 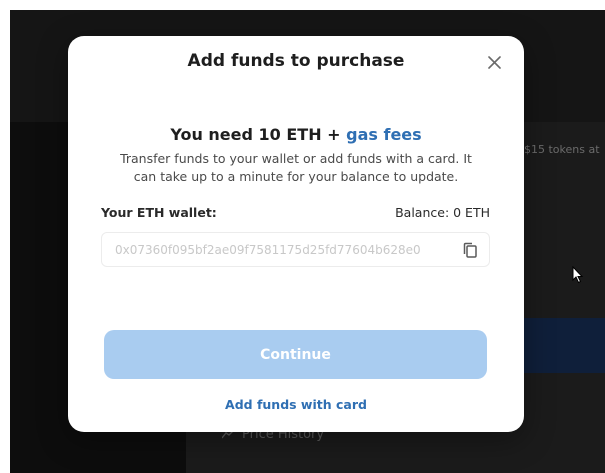 I want to click on add-funds-with-card-link: Add funds with card, so click(x=296, y=404).